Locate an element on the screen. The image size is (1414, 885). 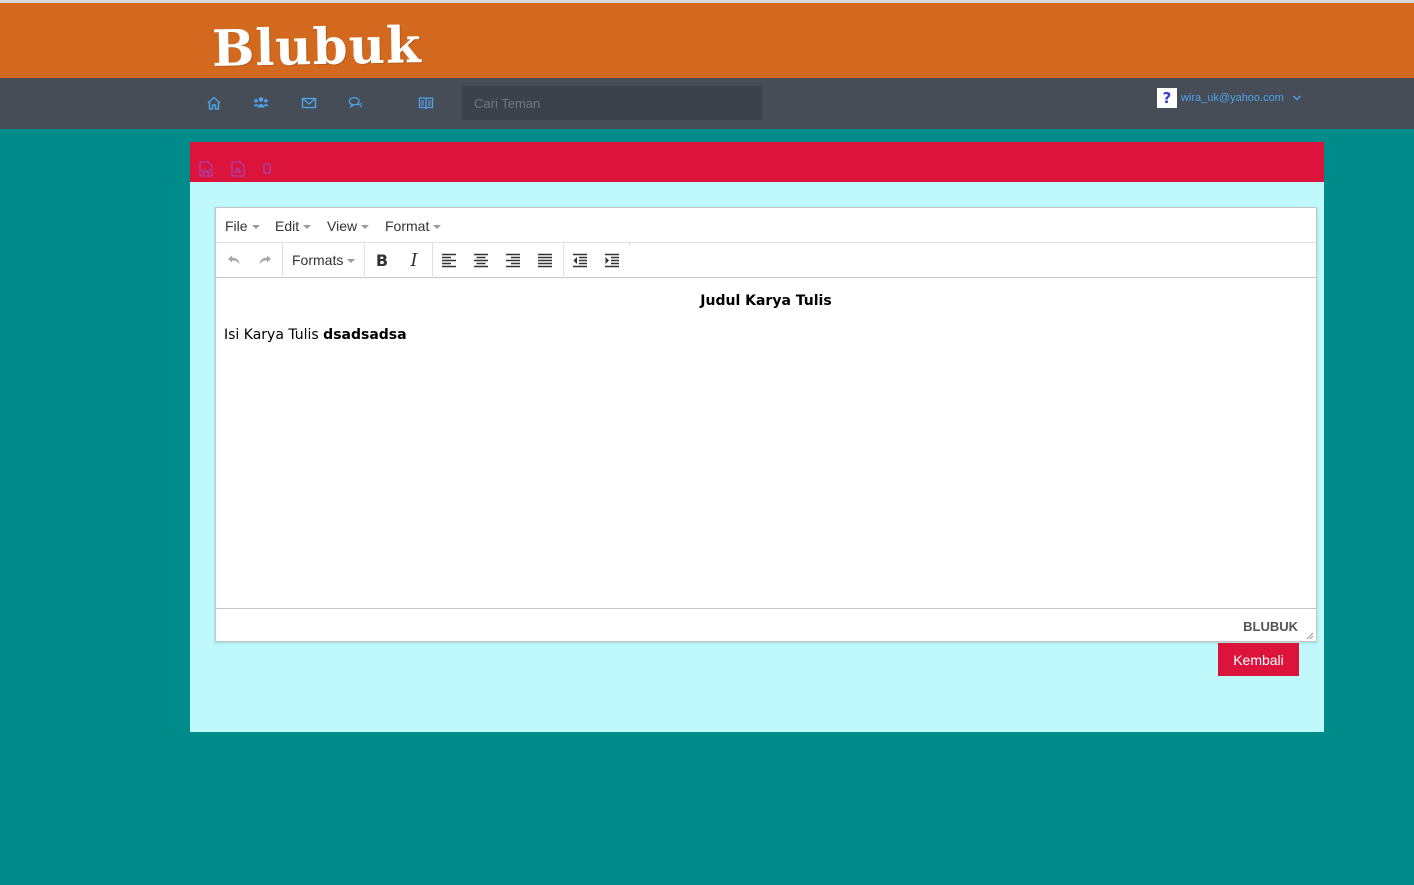
align-center-icon is located at coordinates (481, 260).